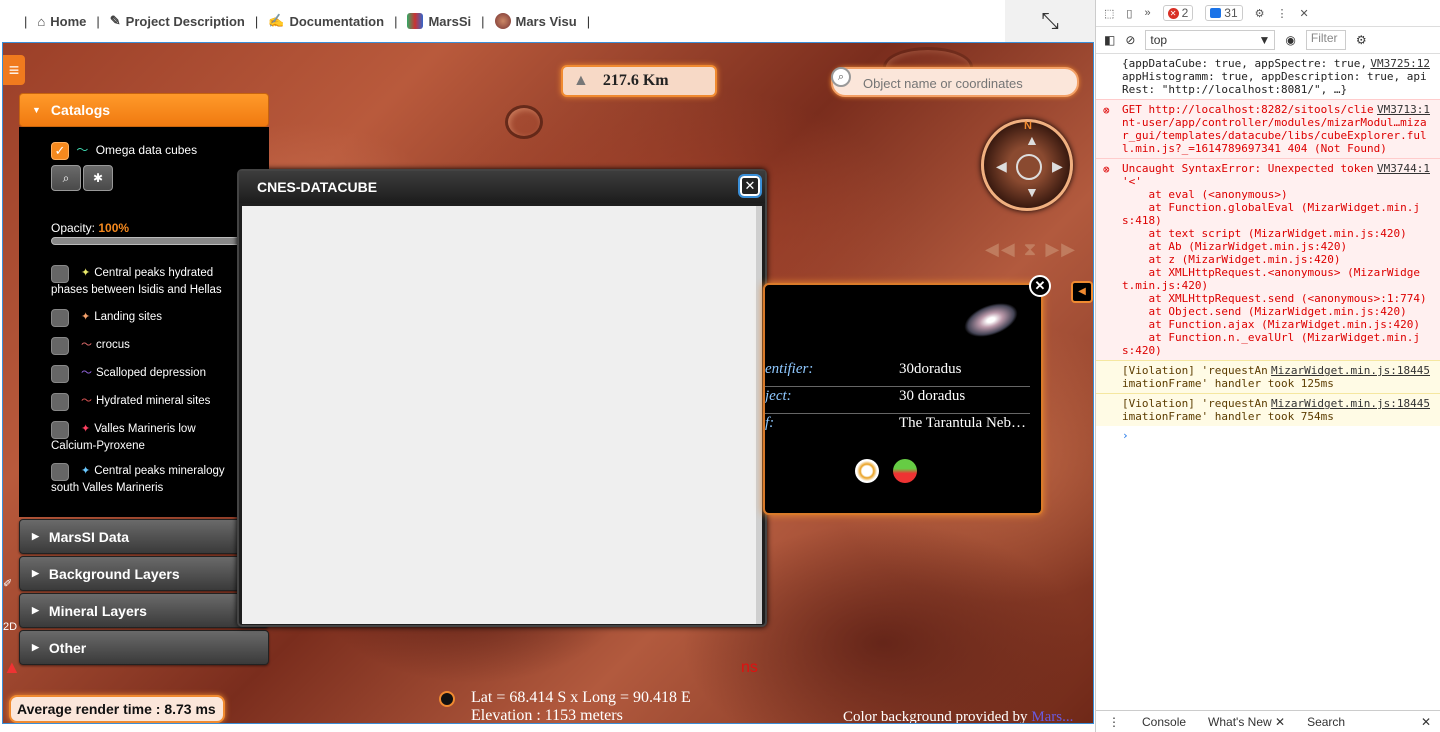 The image size is (1440, 732). What do you see at coordinates (1264, 40) in the screenshot?
I see `caret-down-icon: ▼` at bounding box center [1264, 40].